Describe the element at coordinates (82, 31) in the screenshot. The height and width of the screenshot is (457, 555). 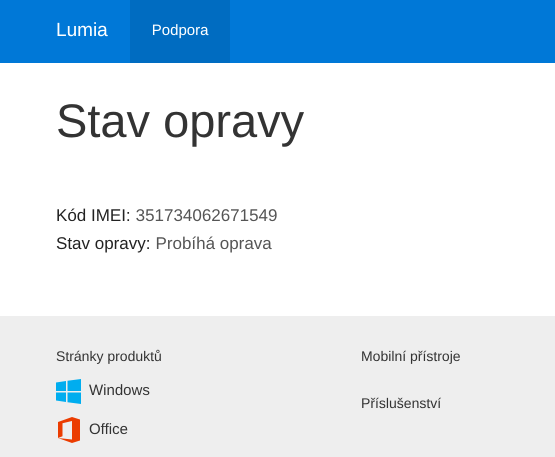
I see `brand-name: Lumia` at that location.